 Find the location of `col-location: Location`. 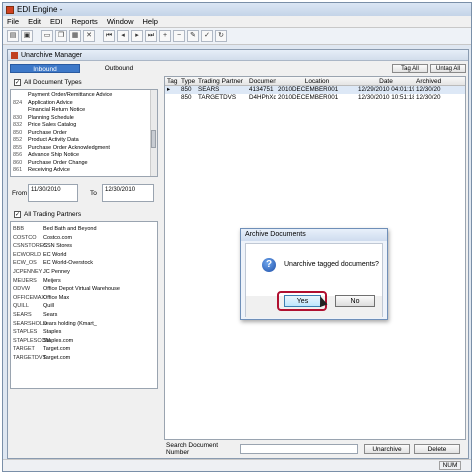

col-location: Location is located at coordinates (316, 81).